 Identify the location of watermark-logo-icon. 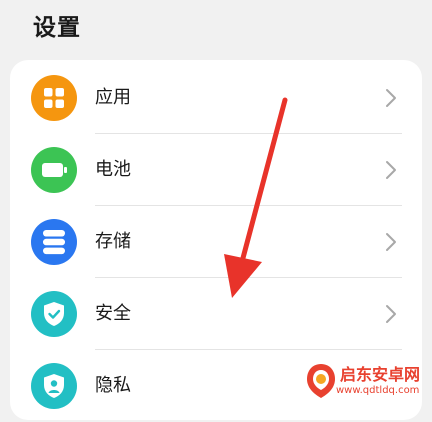
(321, 381).